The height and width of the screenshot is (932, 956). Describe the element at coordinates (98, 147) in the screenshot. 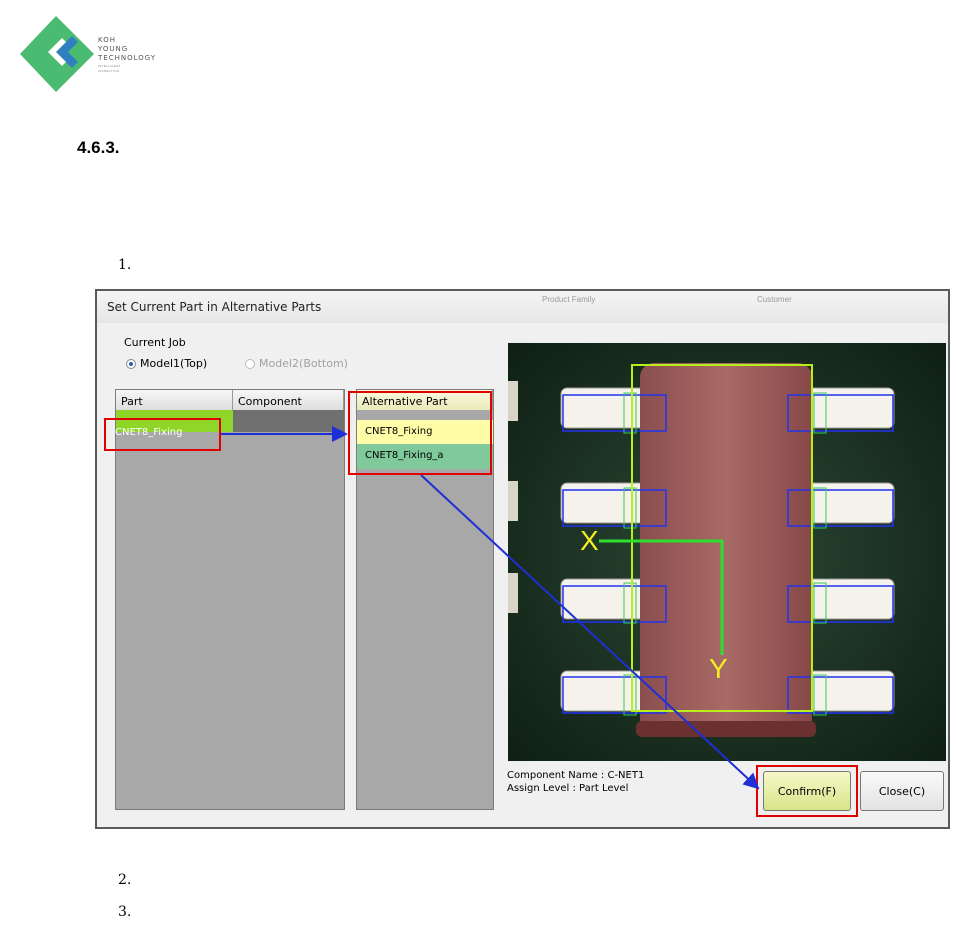

I see `section-number: 4.6.3.` at that location.